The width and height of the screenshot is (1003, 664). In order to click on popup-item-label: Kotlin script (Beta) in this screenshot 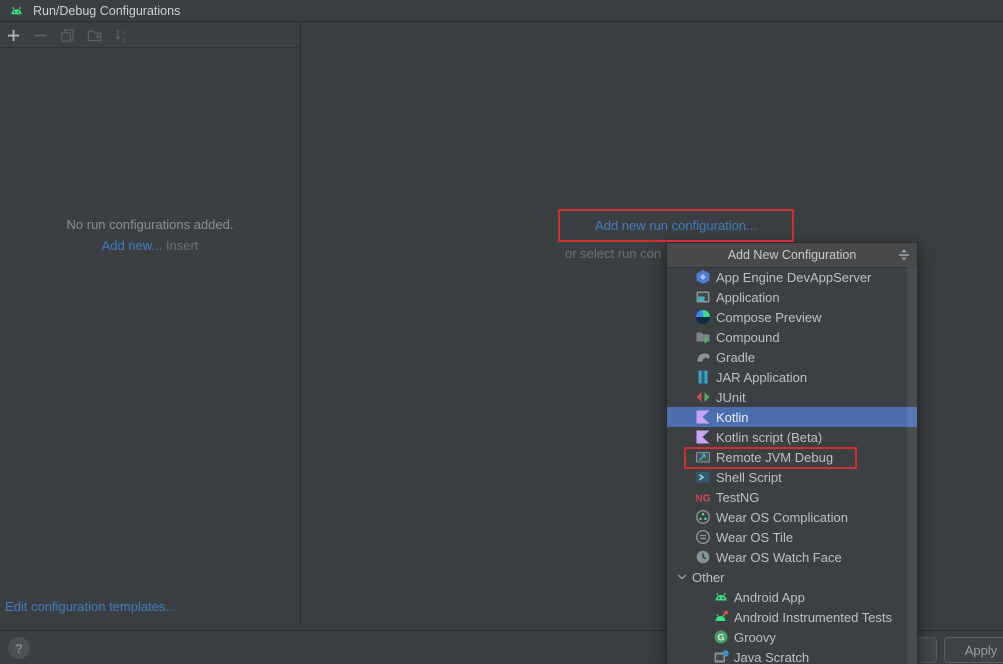, I will do `click(769, 437)`.